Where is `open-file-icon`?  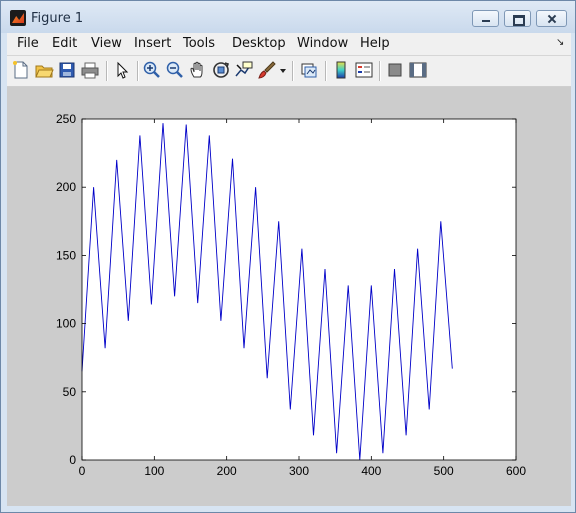 open-file-icon is located at coordinates (44, 70).